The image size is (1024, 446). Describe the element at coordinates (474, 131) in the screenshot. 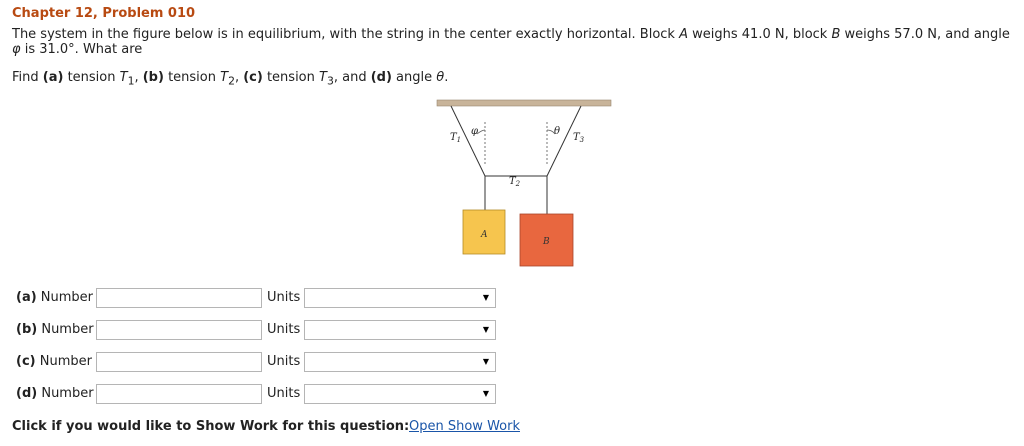

I see `phi-label: φ` at that location.